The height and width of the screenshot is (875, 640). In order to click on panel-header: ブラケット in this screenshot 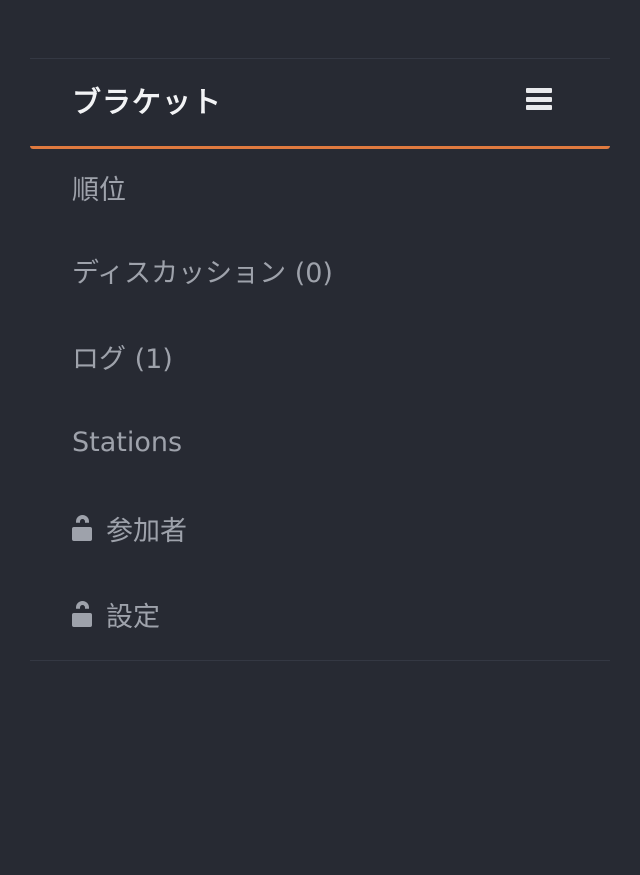, I will do `click(320, 104)`.